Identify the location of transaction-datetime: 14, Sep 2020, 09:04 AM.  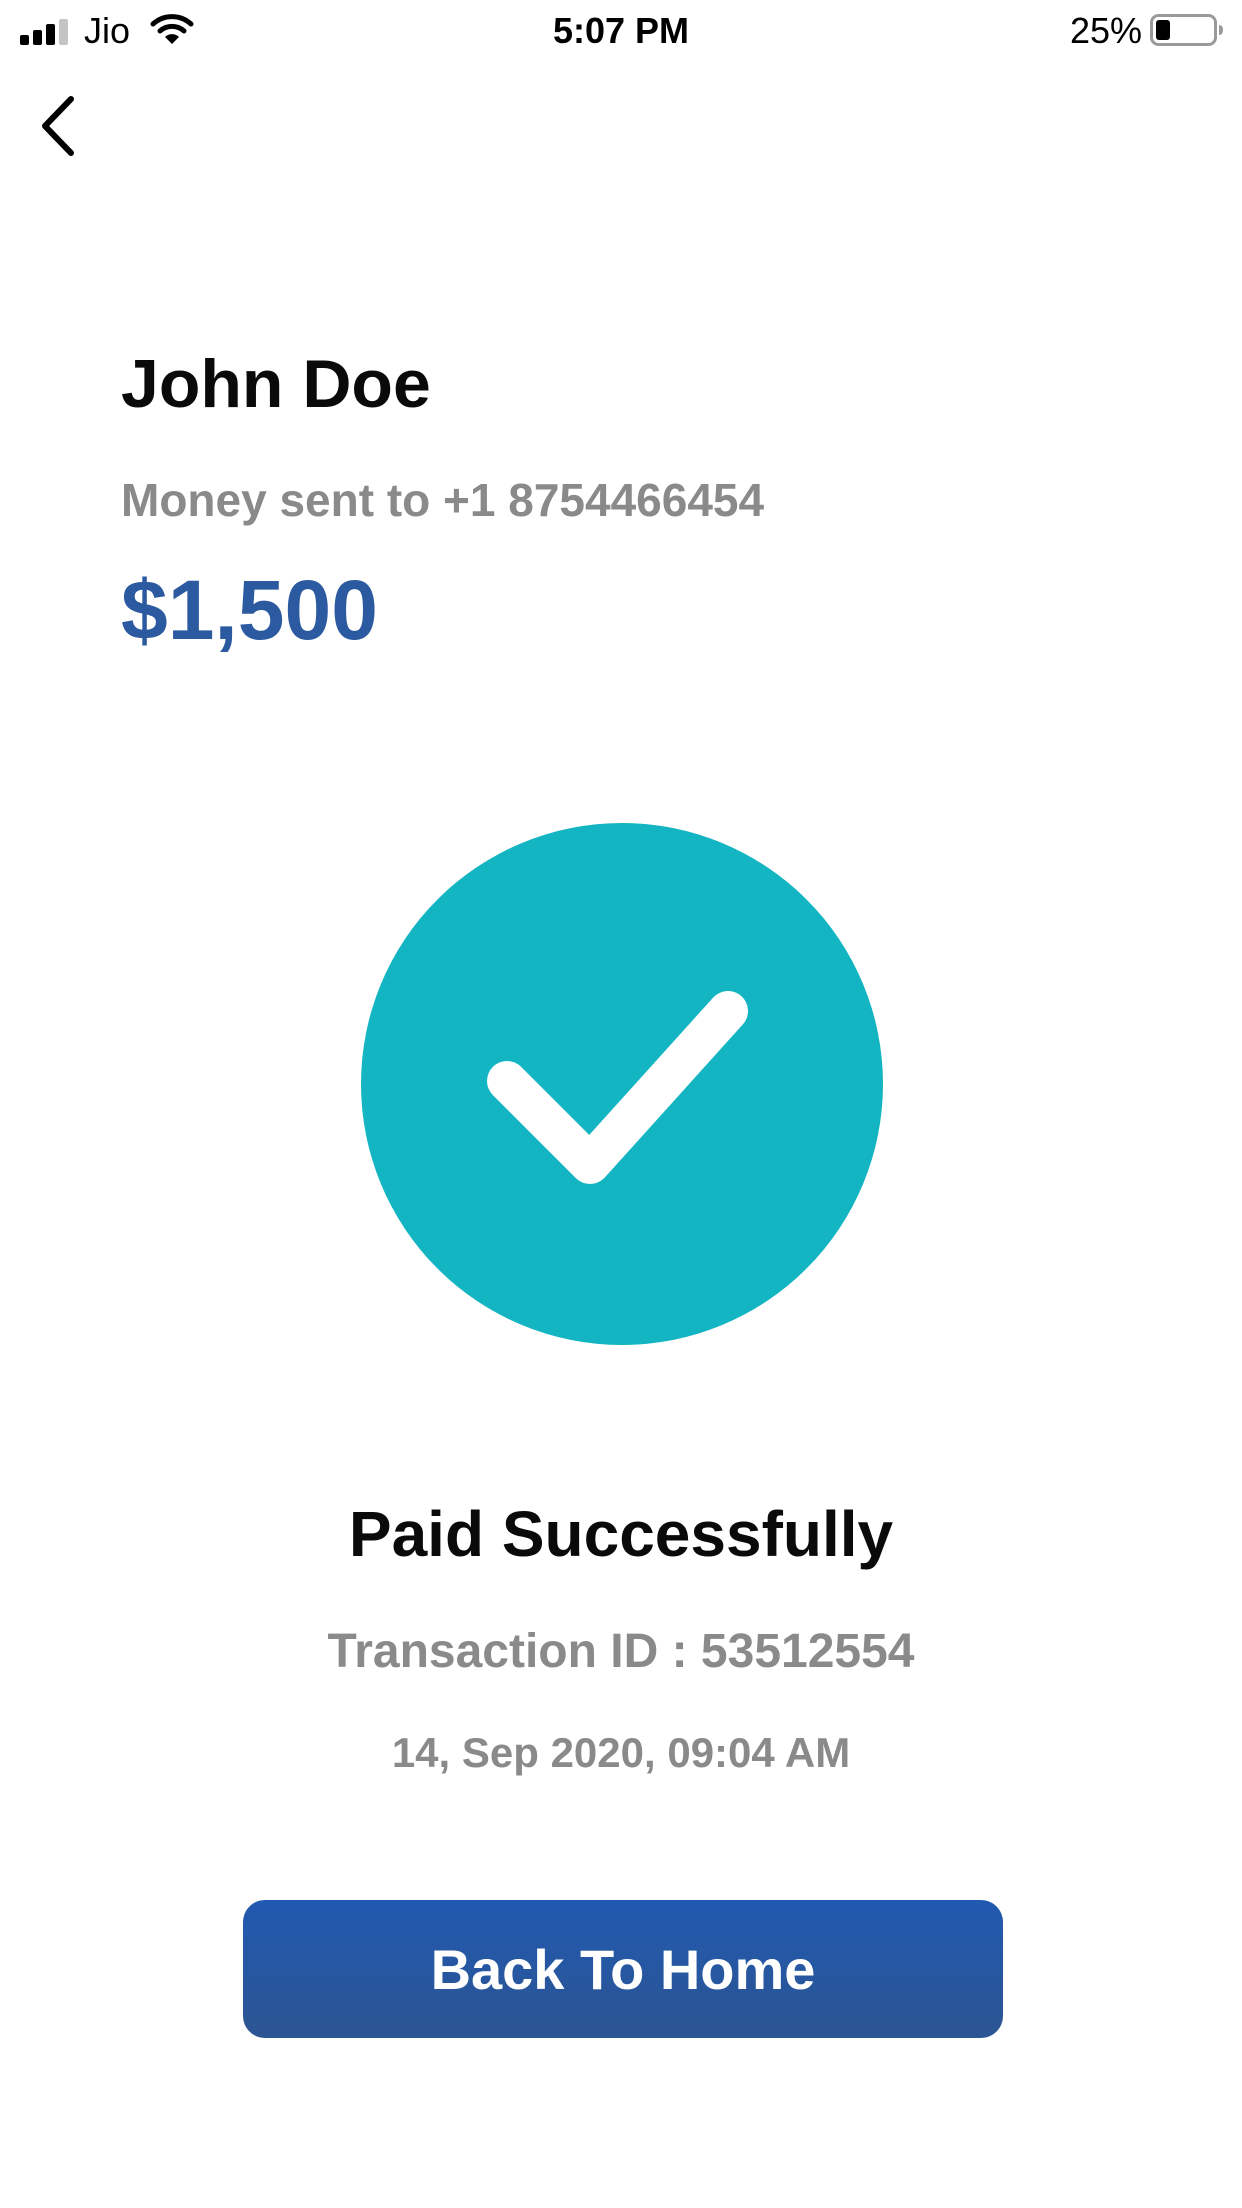
(621, 1752).